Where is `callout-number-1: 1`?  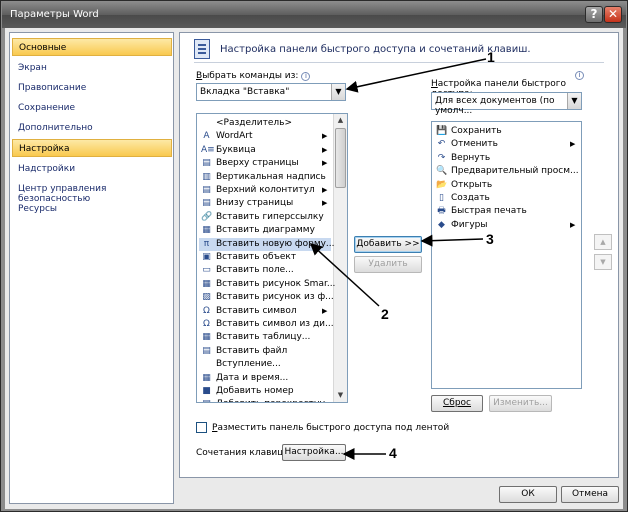
callout-number-1: 1 is located at coordinates (491, 57).